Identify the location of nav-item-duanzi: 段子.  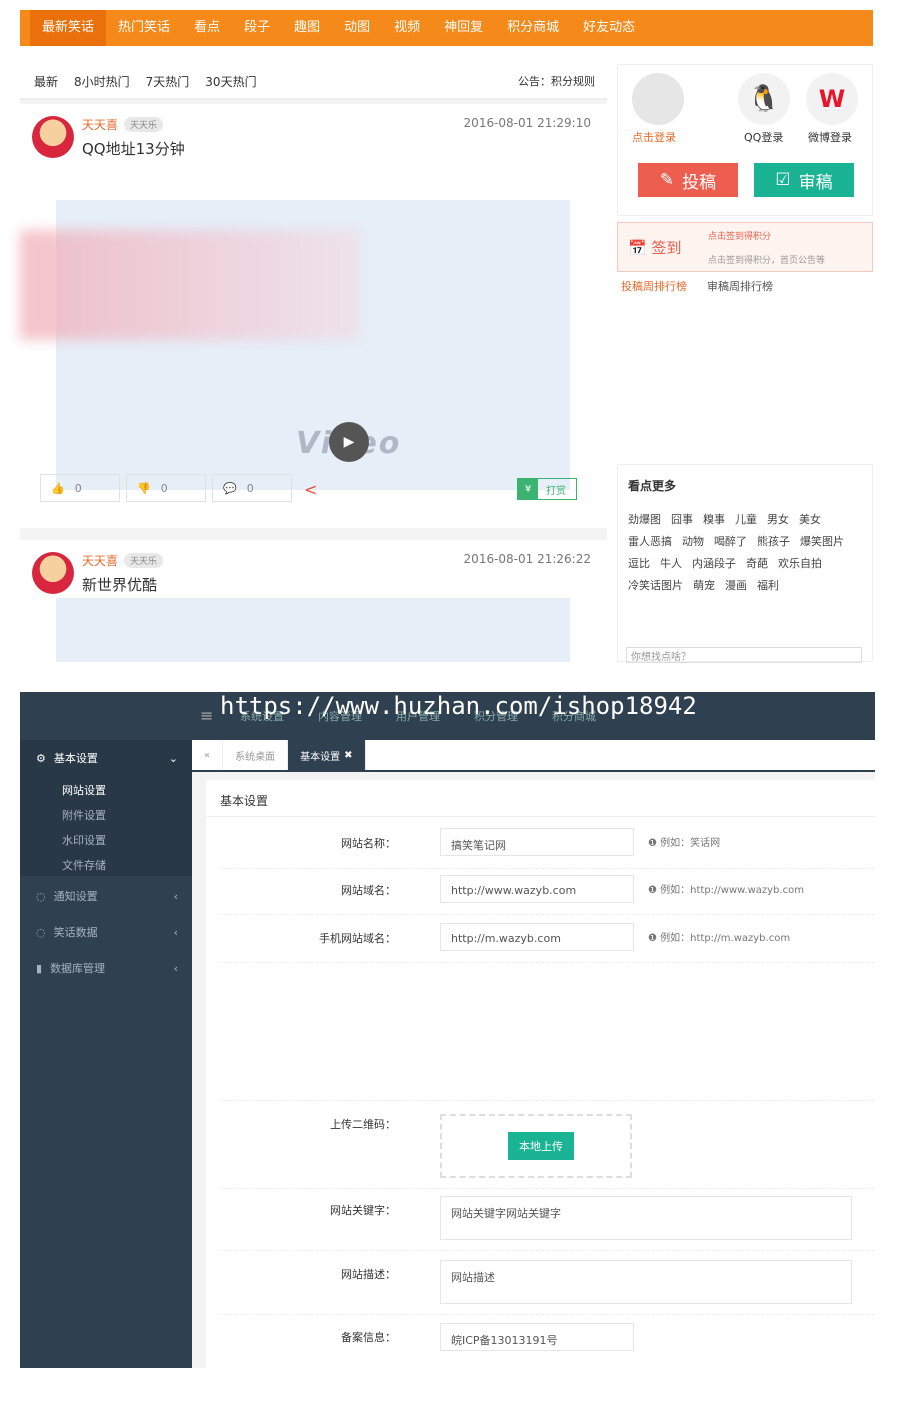
(257, 28).